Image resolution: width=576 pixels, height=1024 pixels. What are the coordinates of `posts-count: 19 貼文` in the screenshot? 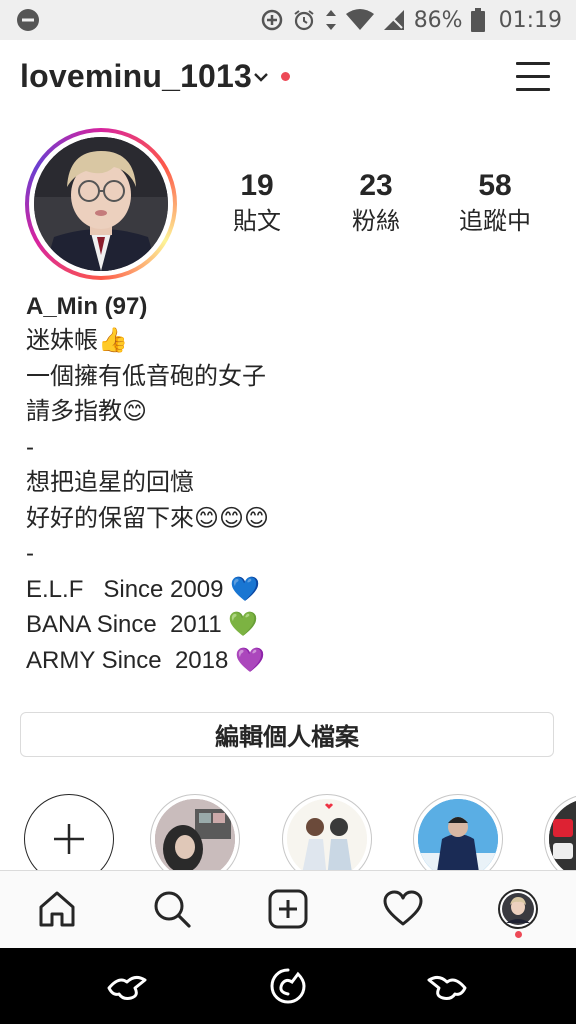 It's located at (257, 203).